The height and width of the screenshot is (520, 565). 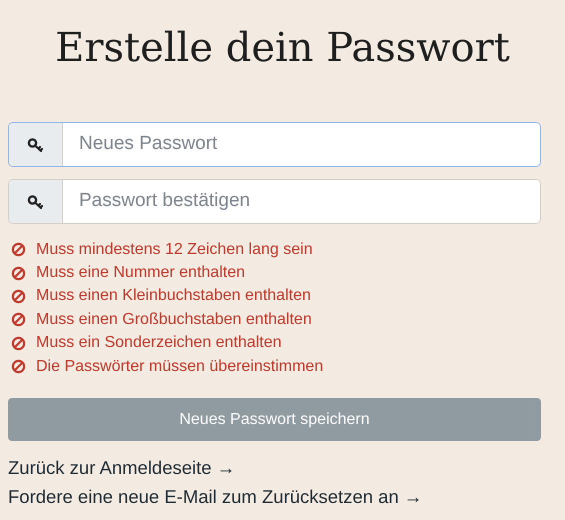 I want to click on password-field: Passwort bestätigen, so click(x=274, y=201).